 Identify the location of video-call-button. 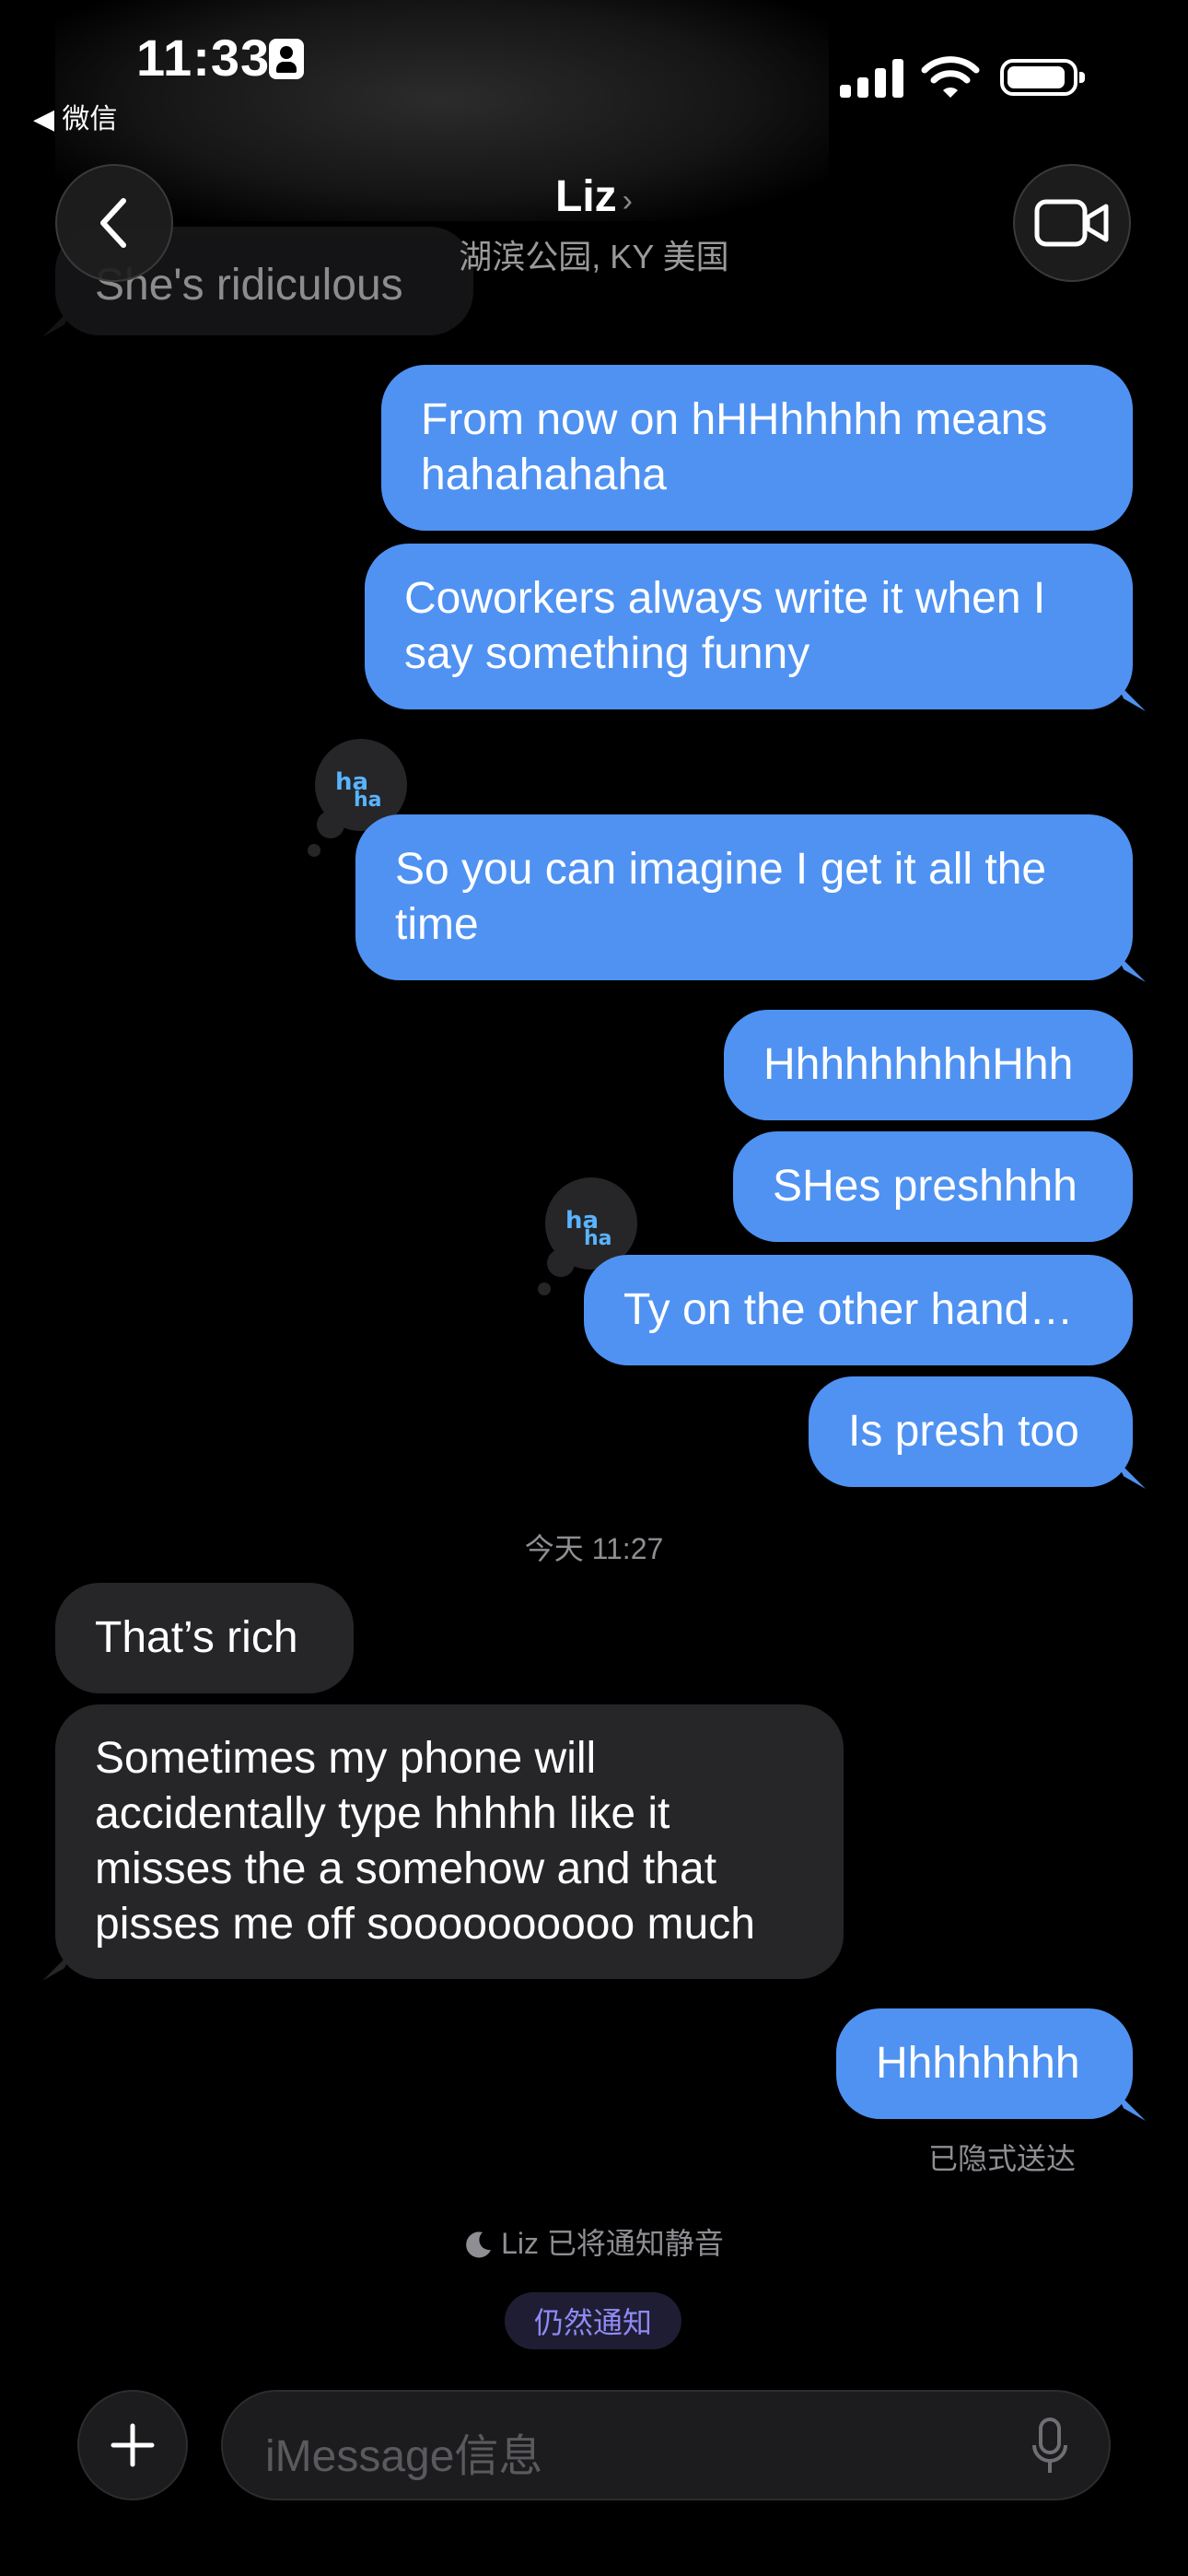
(1072, 223).